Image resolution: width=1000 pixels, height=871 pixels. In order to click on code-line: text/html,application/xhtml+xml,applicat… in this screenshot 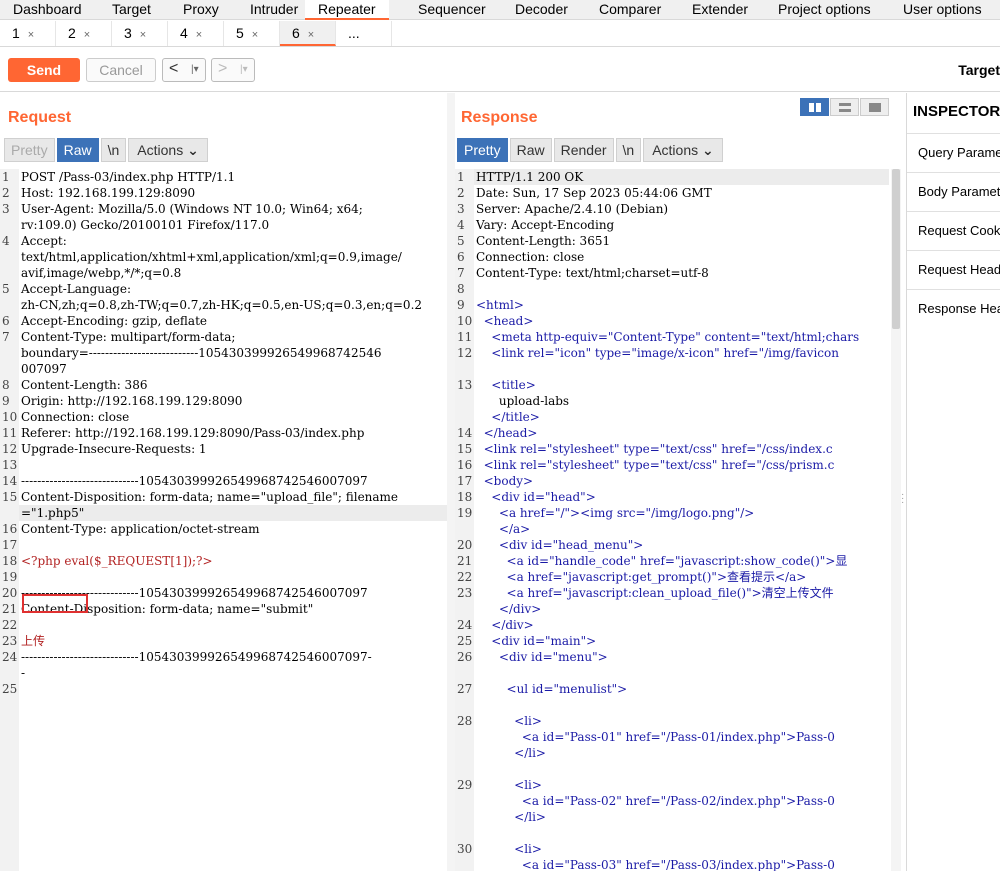, I will do `click(223, 257)`.